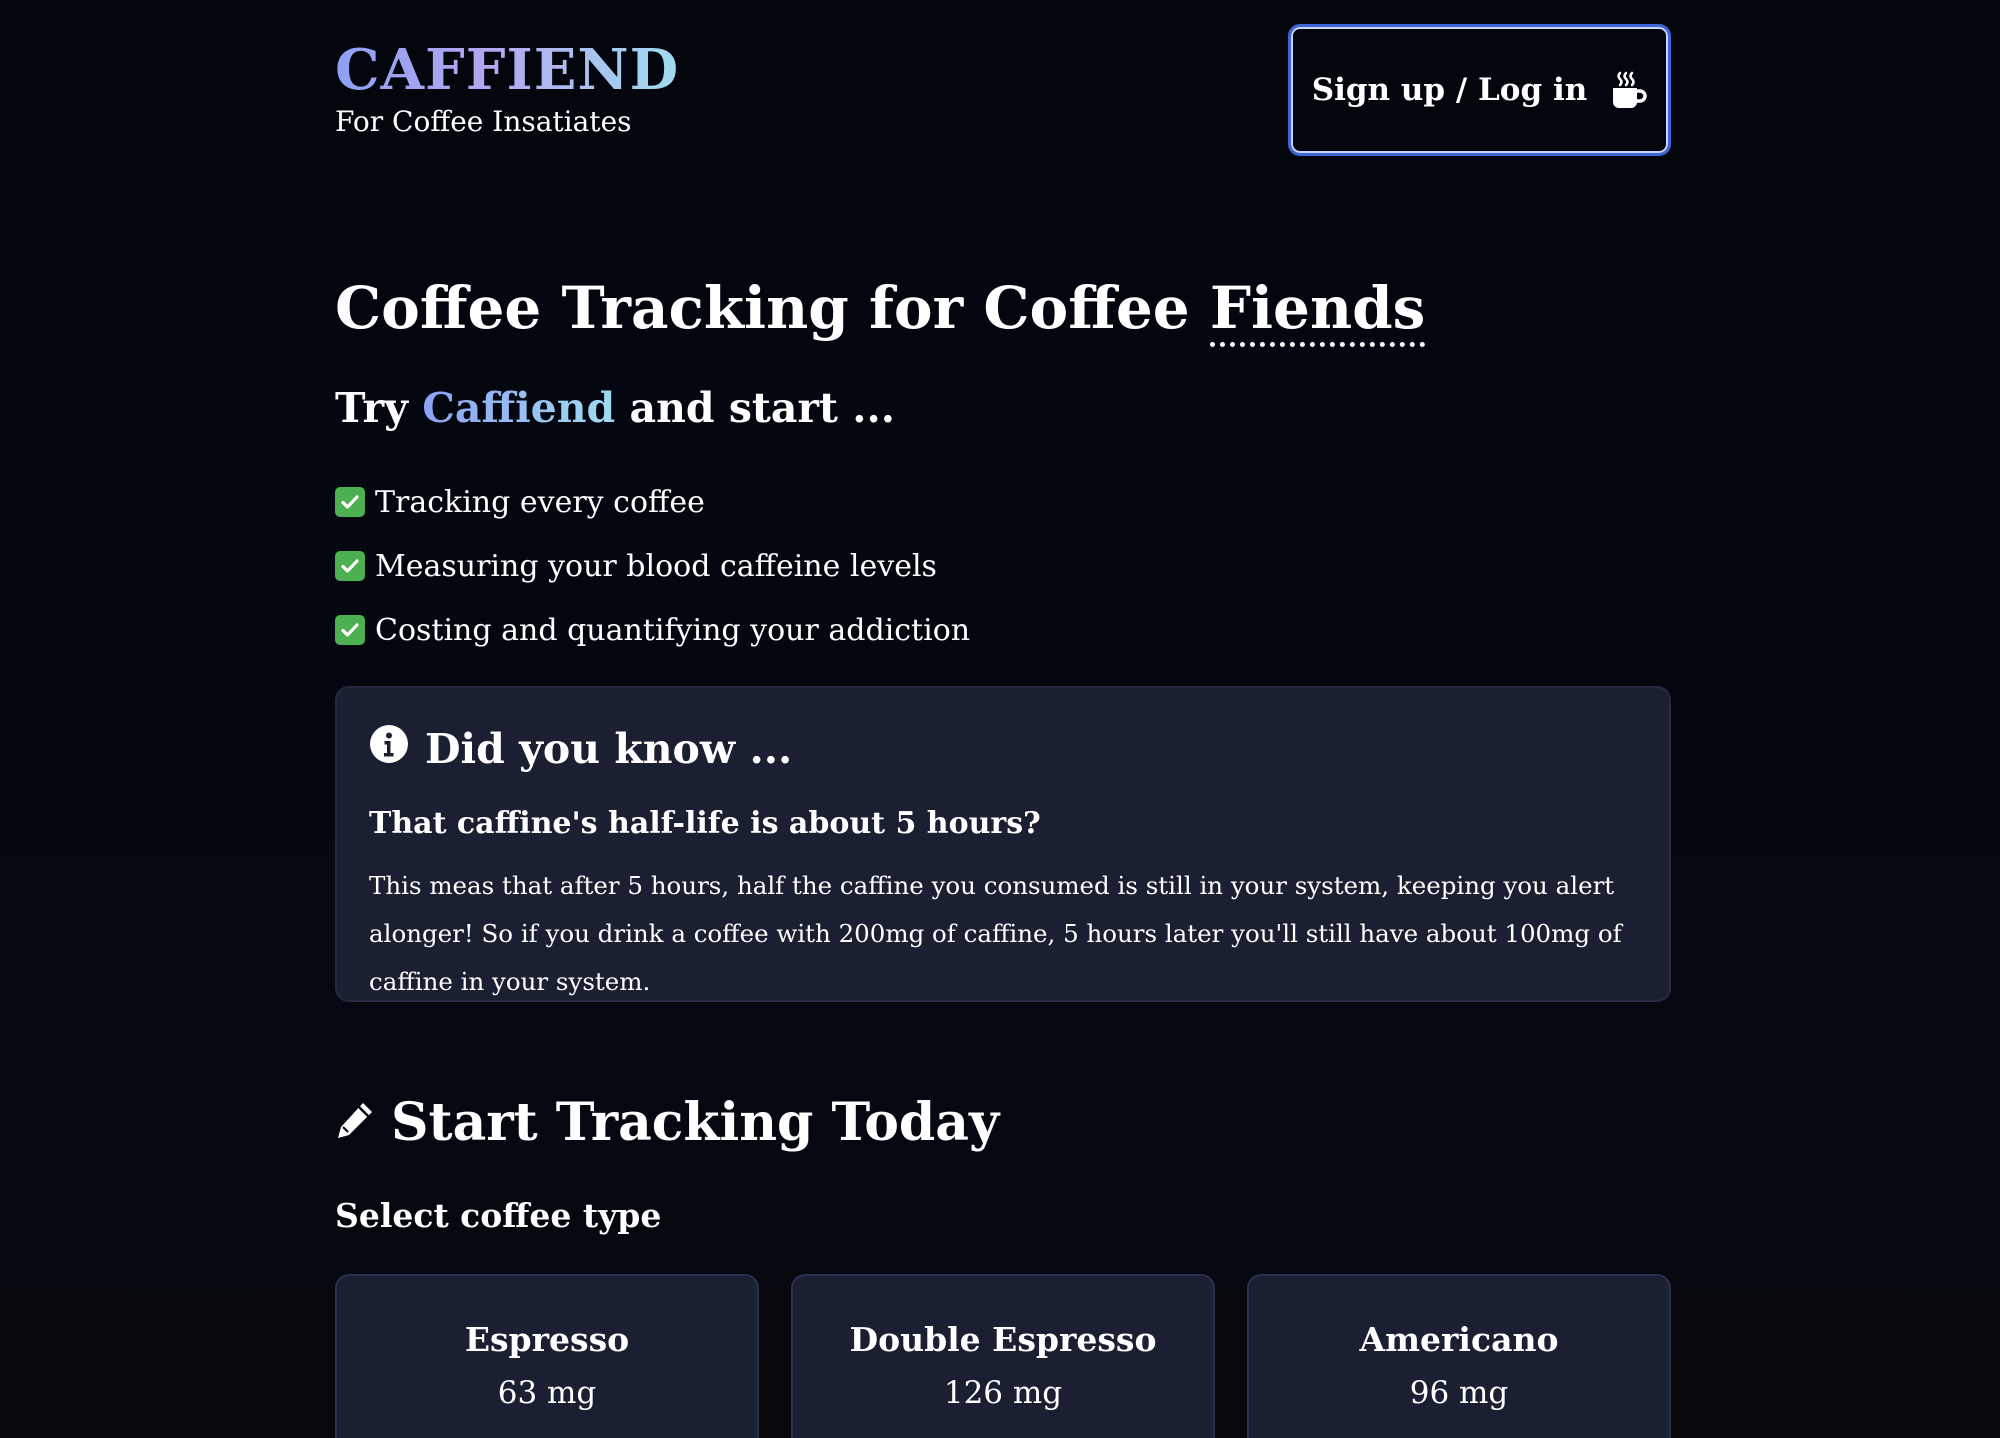 Image resolution: width=2000 pixels, height=1438 pixels. I want to click on feature-text: Costing and quantifying your addiction, so click(673, 630).